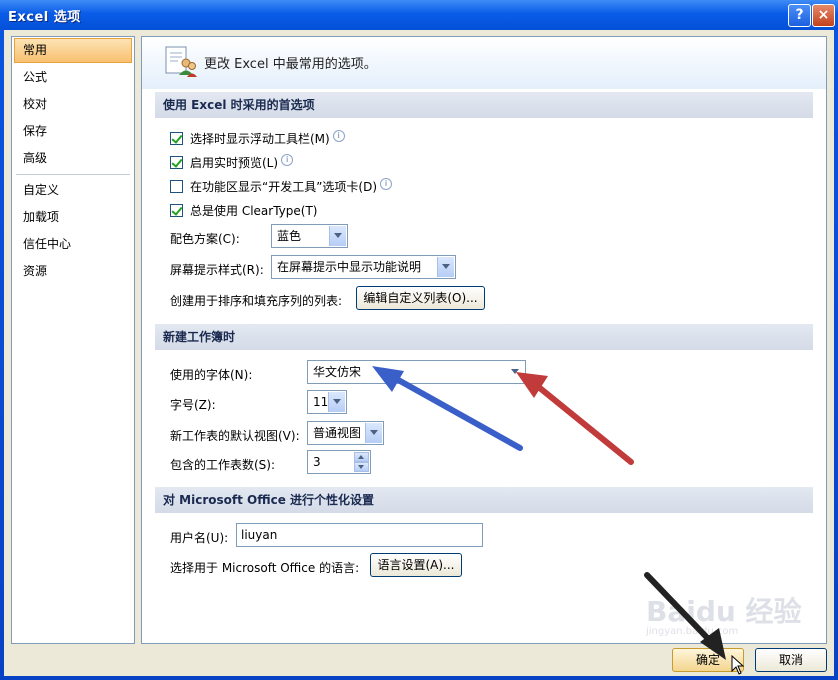 The width and height of the screenshot is (838, 680). Describe the element at coordinates (738, 665) in the screenshot. I see `mouse-pointer-icon` at that location.